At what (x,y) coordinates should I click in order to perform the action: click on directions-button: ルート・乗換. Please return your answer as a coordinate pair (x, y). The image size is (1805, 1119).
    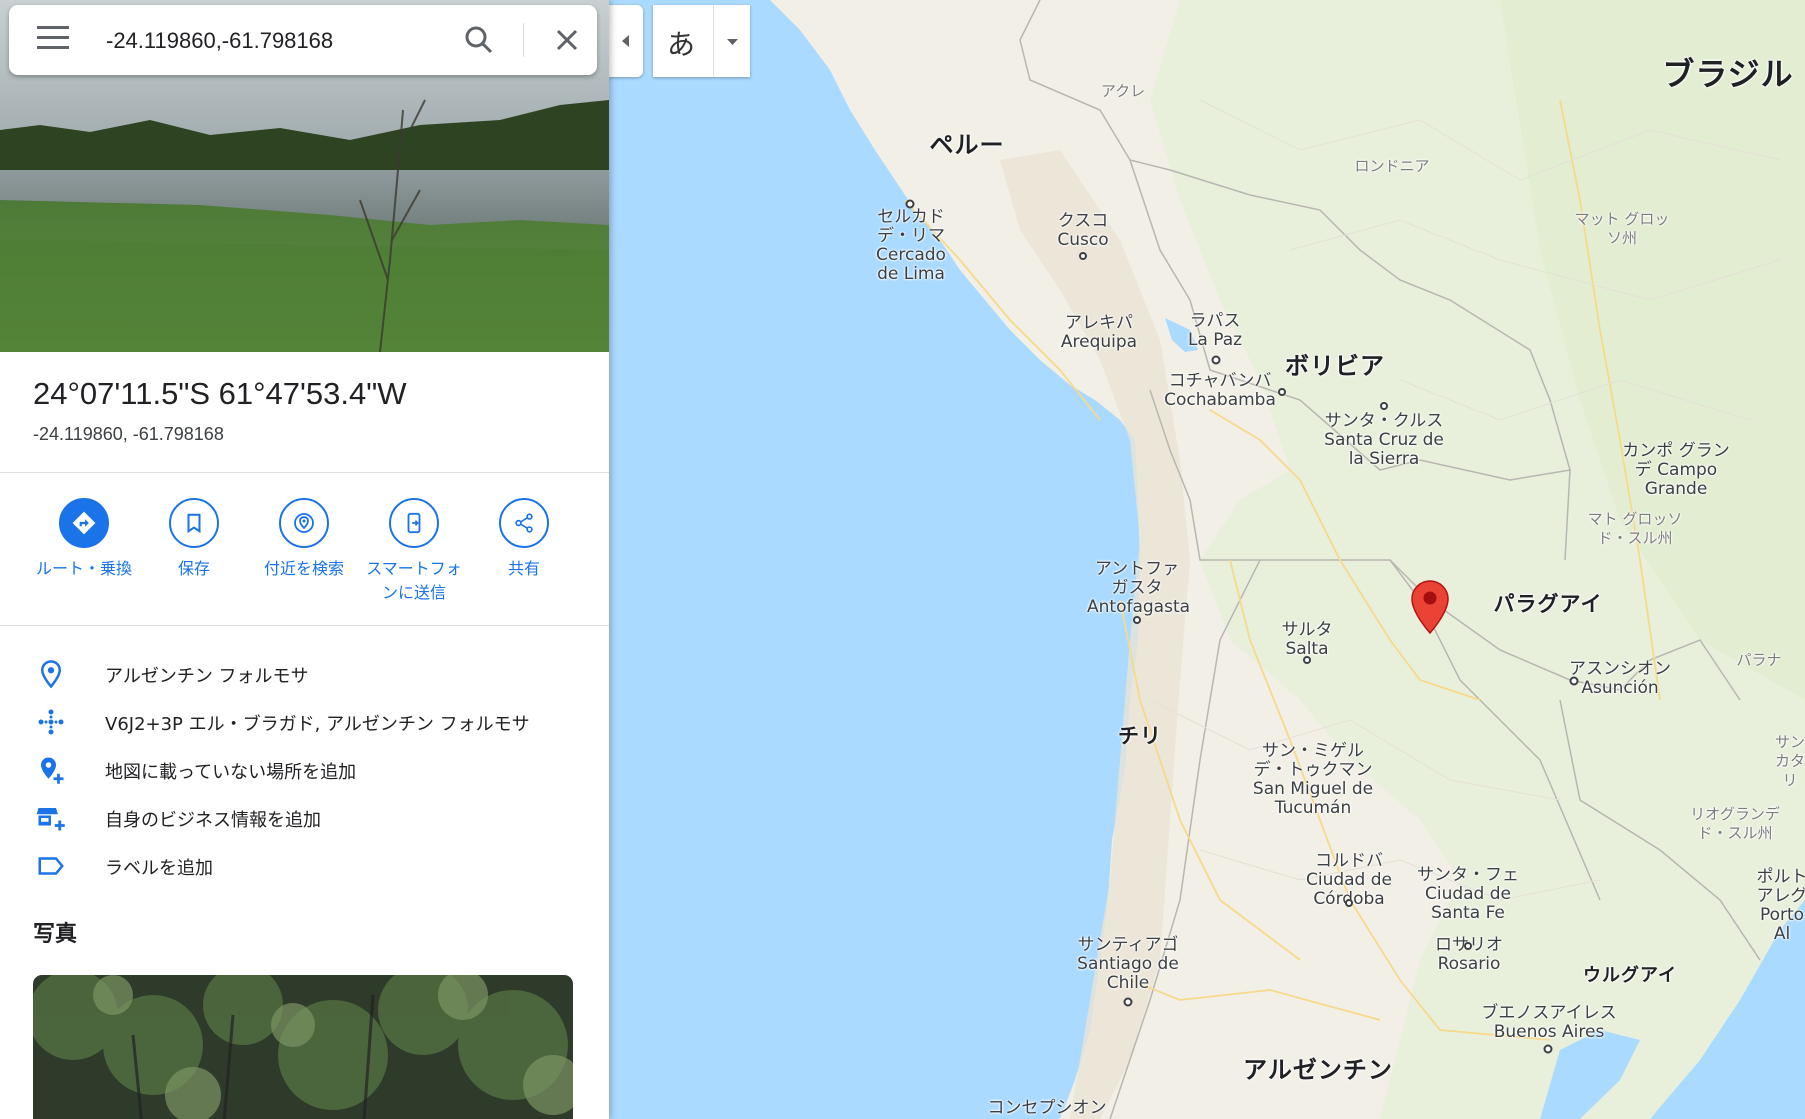
    Looking at the image, I should click on (84, 539).